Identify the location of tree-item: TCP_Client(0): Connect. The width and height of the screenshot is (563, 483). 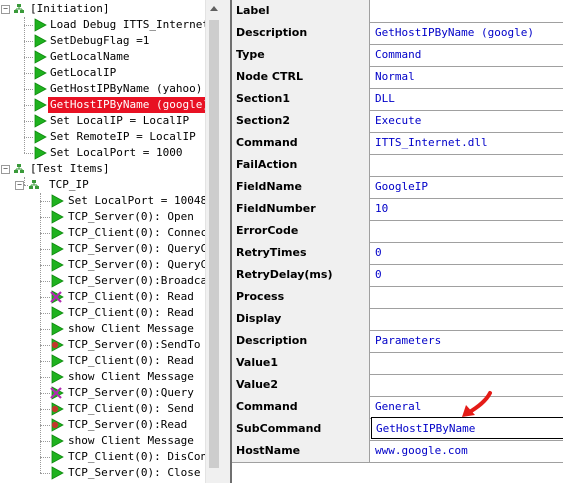
(135, 233).